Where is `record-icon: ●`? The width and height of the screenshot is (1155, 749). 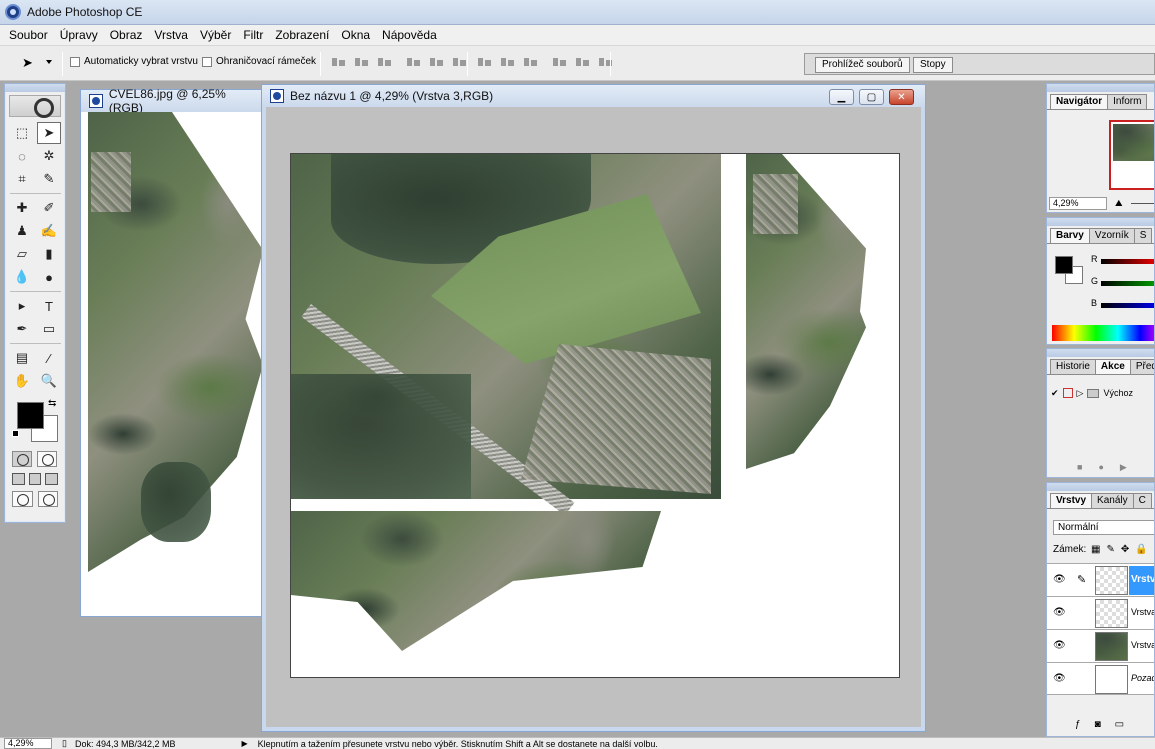 record-icon: ● is located at coordinates (1100, 467).